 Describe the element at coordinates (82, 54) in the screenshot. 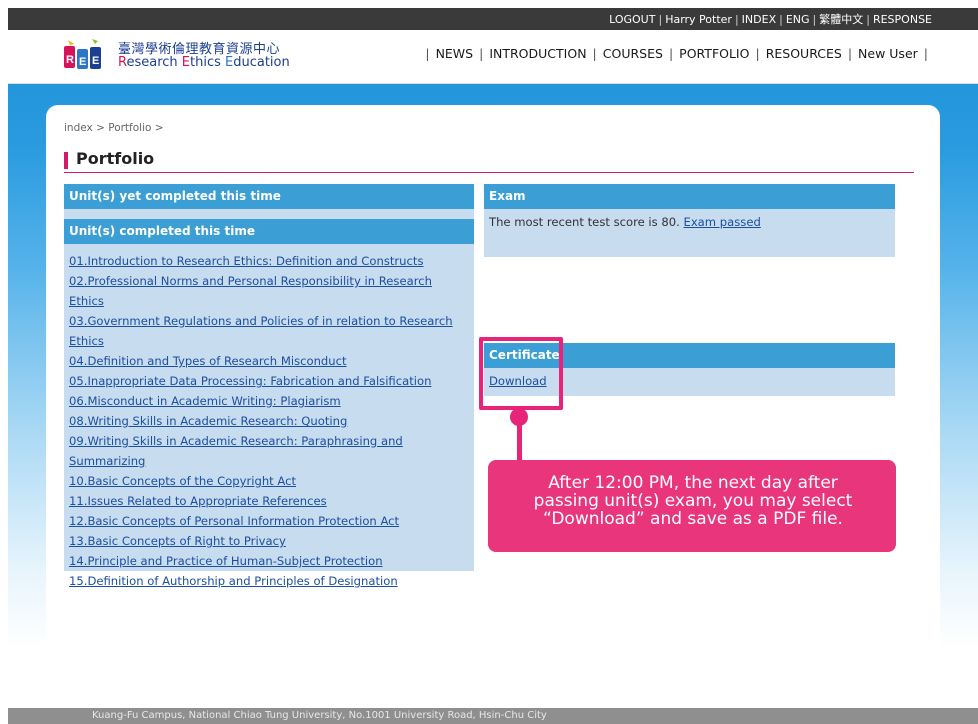

I see `ree-logo-icon: R E E` at that location.